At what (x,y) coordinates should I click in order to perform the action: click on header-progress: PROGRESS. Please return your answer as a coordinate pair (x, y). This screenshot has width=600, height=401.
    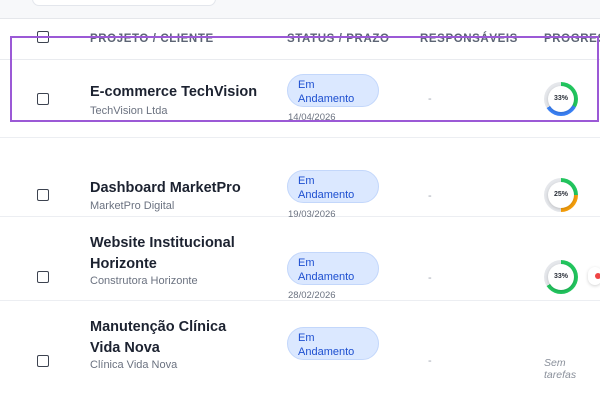
    Looking at the image, I should click on (572, 39).